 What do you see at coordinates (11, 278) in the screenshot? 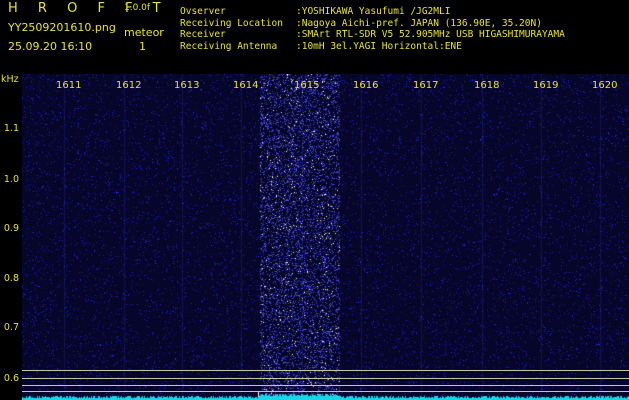
I see `y-tick-label: 0.8` at bounding box center [11, 278].